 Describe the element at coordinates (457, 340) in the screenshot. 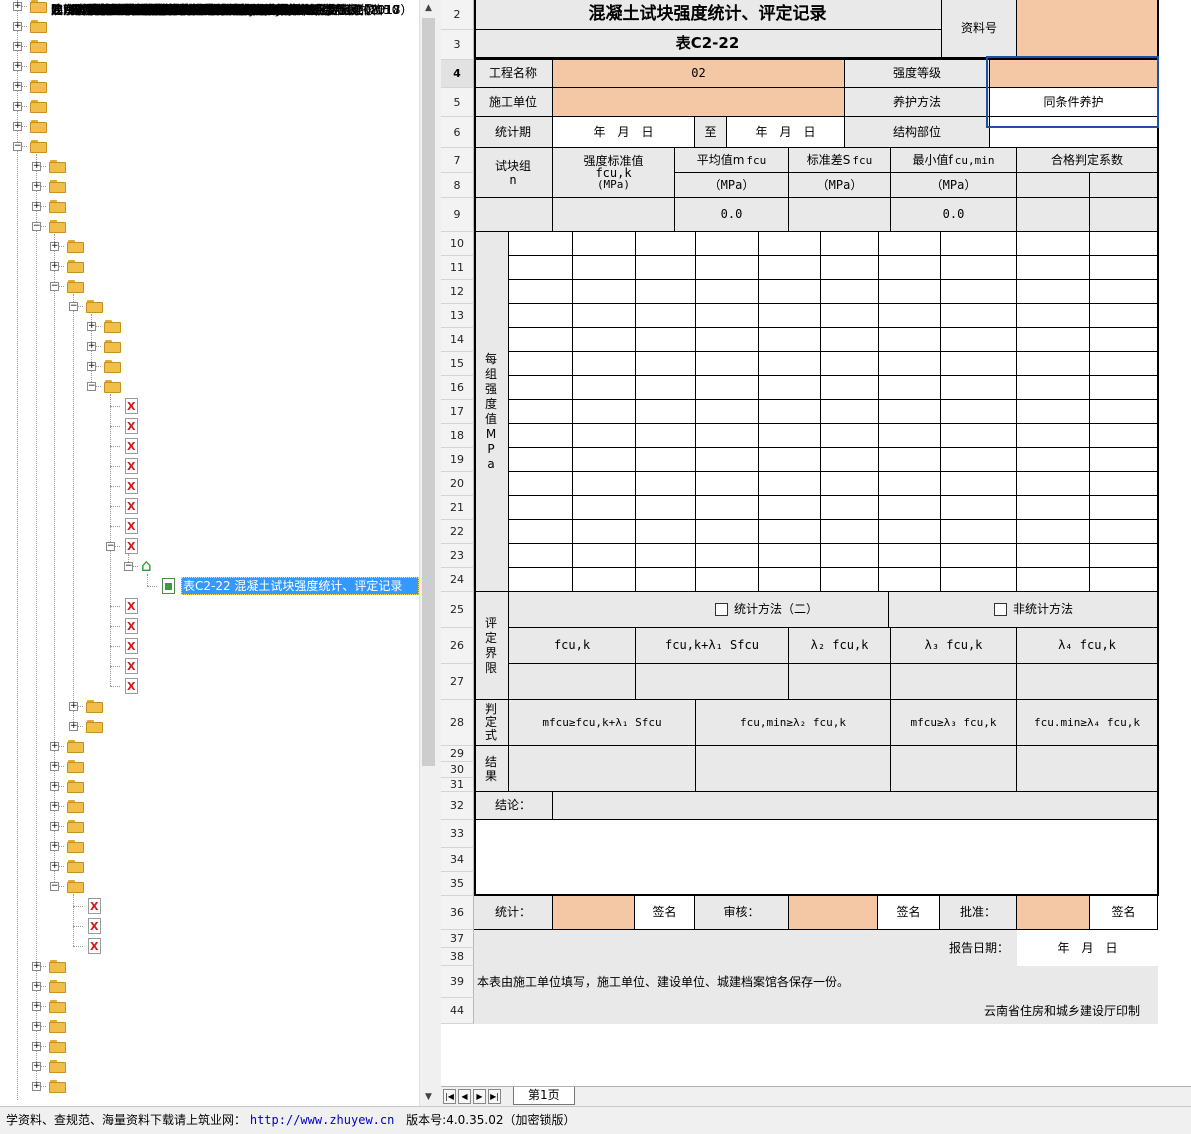

I see `row-header: 14` at that location.